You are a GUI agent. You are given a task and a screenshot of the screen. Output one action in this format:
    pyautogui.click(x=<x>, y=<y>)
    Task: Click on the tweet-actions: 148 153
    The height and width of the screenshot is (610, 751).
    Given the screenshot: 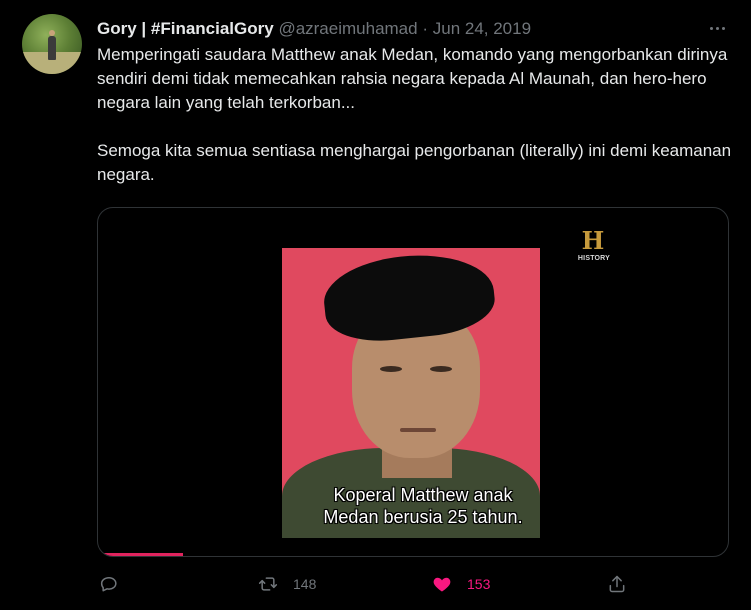 What is the action you would take?
    pyautogui.click(x=417, y=584)
    